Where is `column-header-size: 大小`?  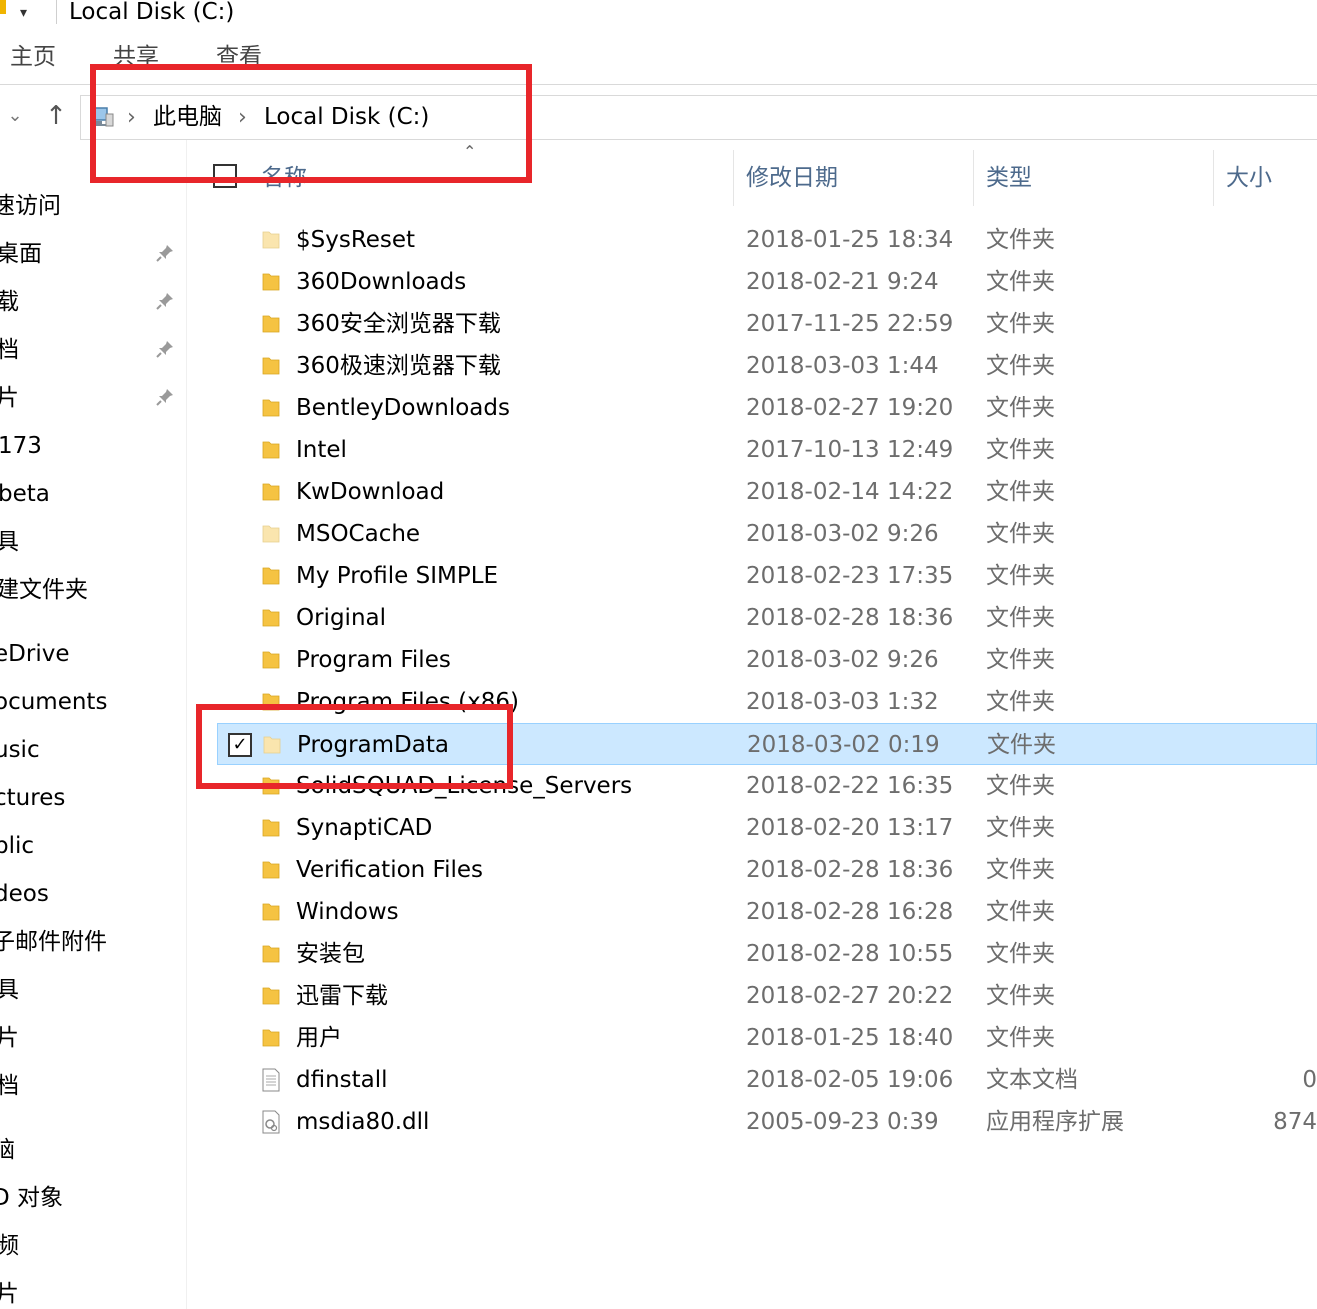
column-header-size: 大小 is located at coordinates (1249, 178).